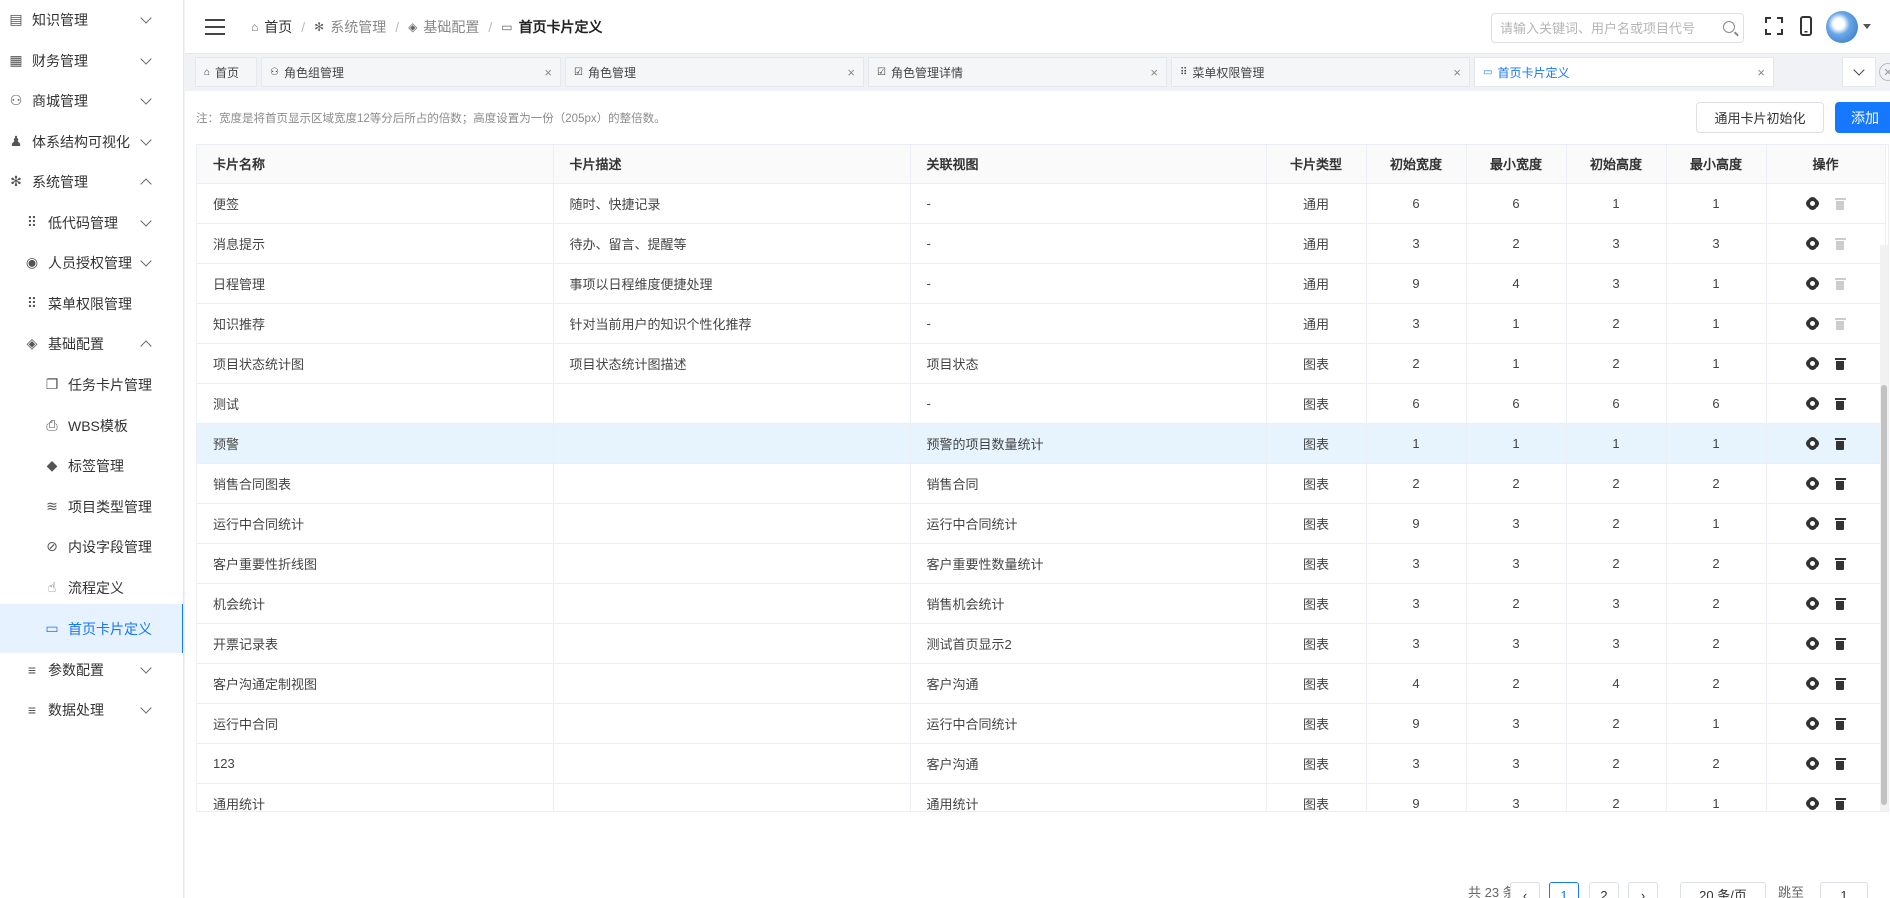 The height and width of the screenshot is (898, 1890). Describe the element at coordinates (1884, 72) in the screenshot. I see `close-all-icon: ✕` at that location.